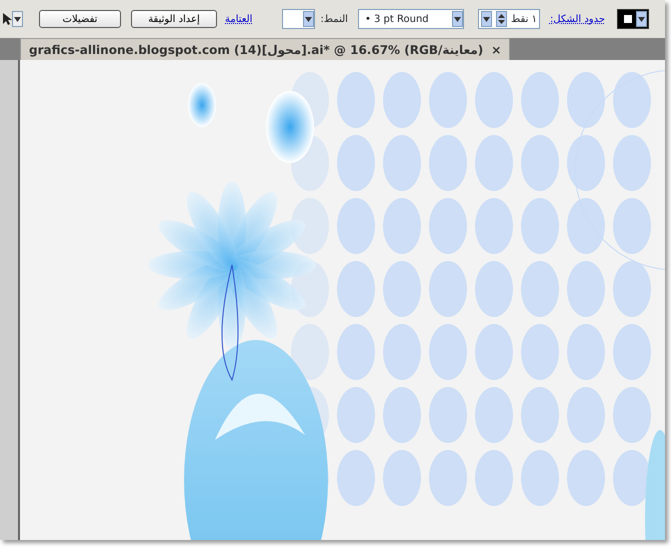 The image size is (671, 548). I want to click on toolbar-button: إعداد الوثيقة, so click(174, 19).